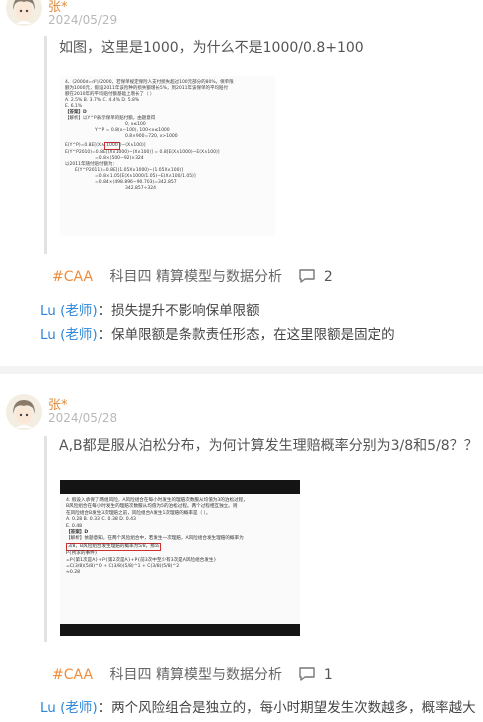 The width and height of the screenshot is (483, 722). I want to click on reply-text: 保单限额是条款责任形态，在这里限额是固定的, so click(253, 335).